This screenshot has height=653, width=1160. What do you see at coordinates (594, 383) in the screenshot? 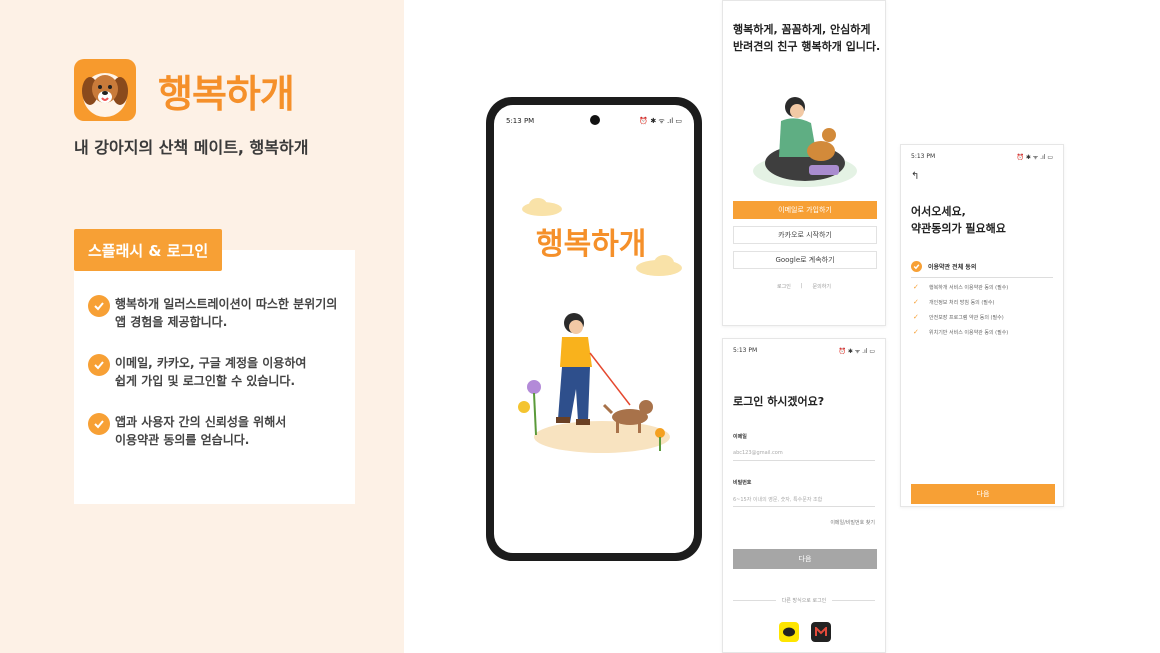
I see `walking-dog-illustration` at bounding box center [594, 383].